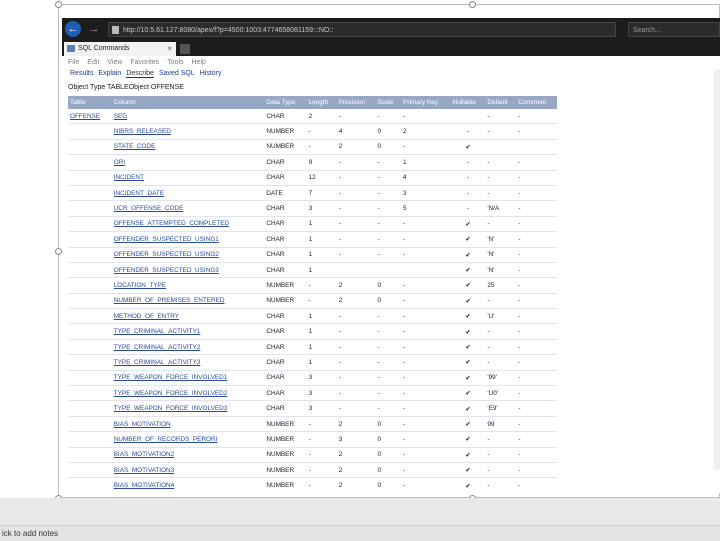 Image resolution: width=720 pixels, height=541 pixels. What do you see at coordinates (188, 162) in the screenshot?
I see `column-name-link: ORI` at bounding box center [188, 162].